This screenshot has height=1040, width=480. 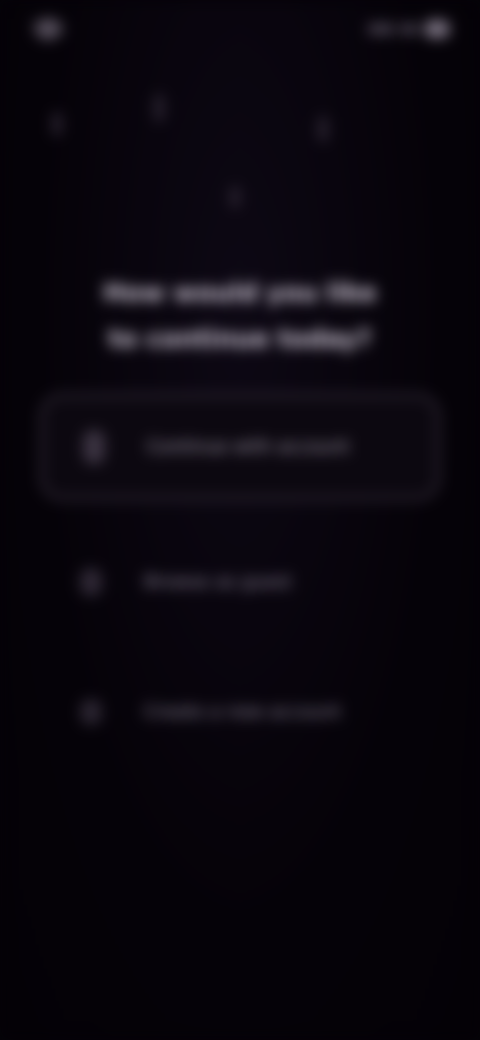 What do you see at coordinates (240, 338) in the screenshot?
I see `title-line-2: to continue today?` at bounding box center [240, 338].